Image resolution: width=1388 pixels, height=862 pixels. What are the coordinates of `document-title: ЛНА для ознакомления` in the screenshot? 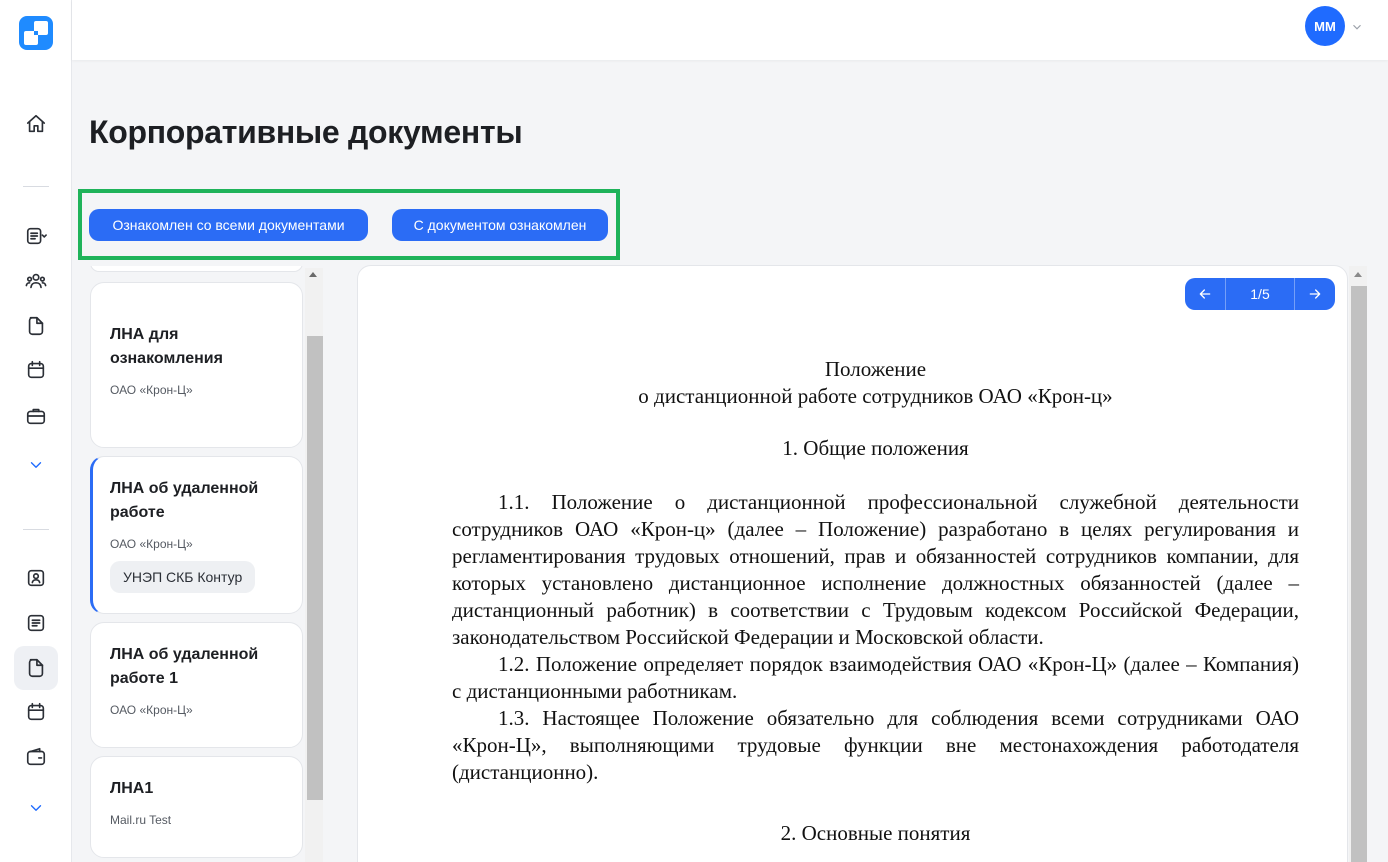 It's located at (166, 346).